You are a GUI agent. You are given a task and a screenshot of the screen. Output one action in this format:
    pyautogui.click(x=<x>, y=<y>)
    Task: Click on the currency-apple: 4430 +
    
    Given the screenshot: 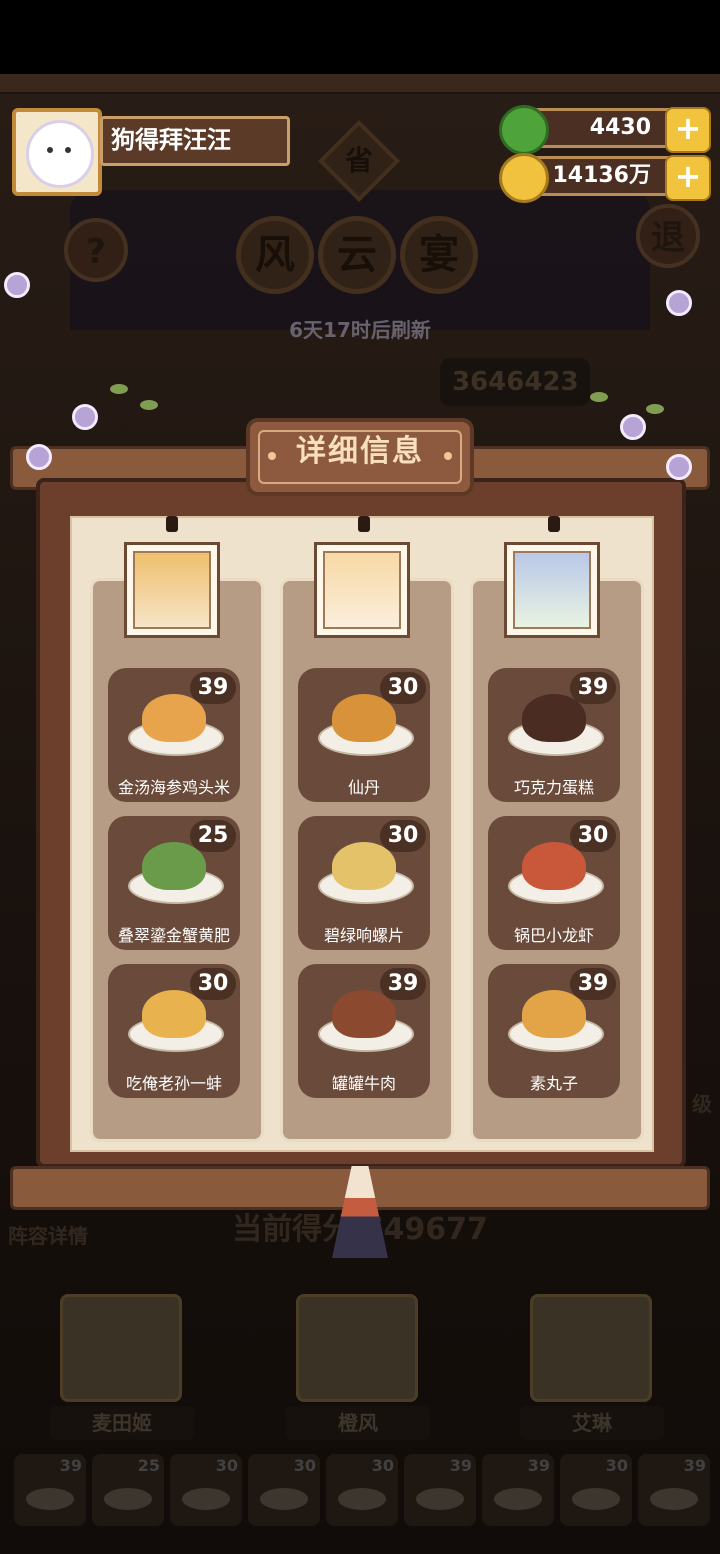 What is the action you would take?
    pyautogui.click(x=605, y=130)
    